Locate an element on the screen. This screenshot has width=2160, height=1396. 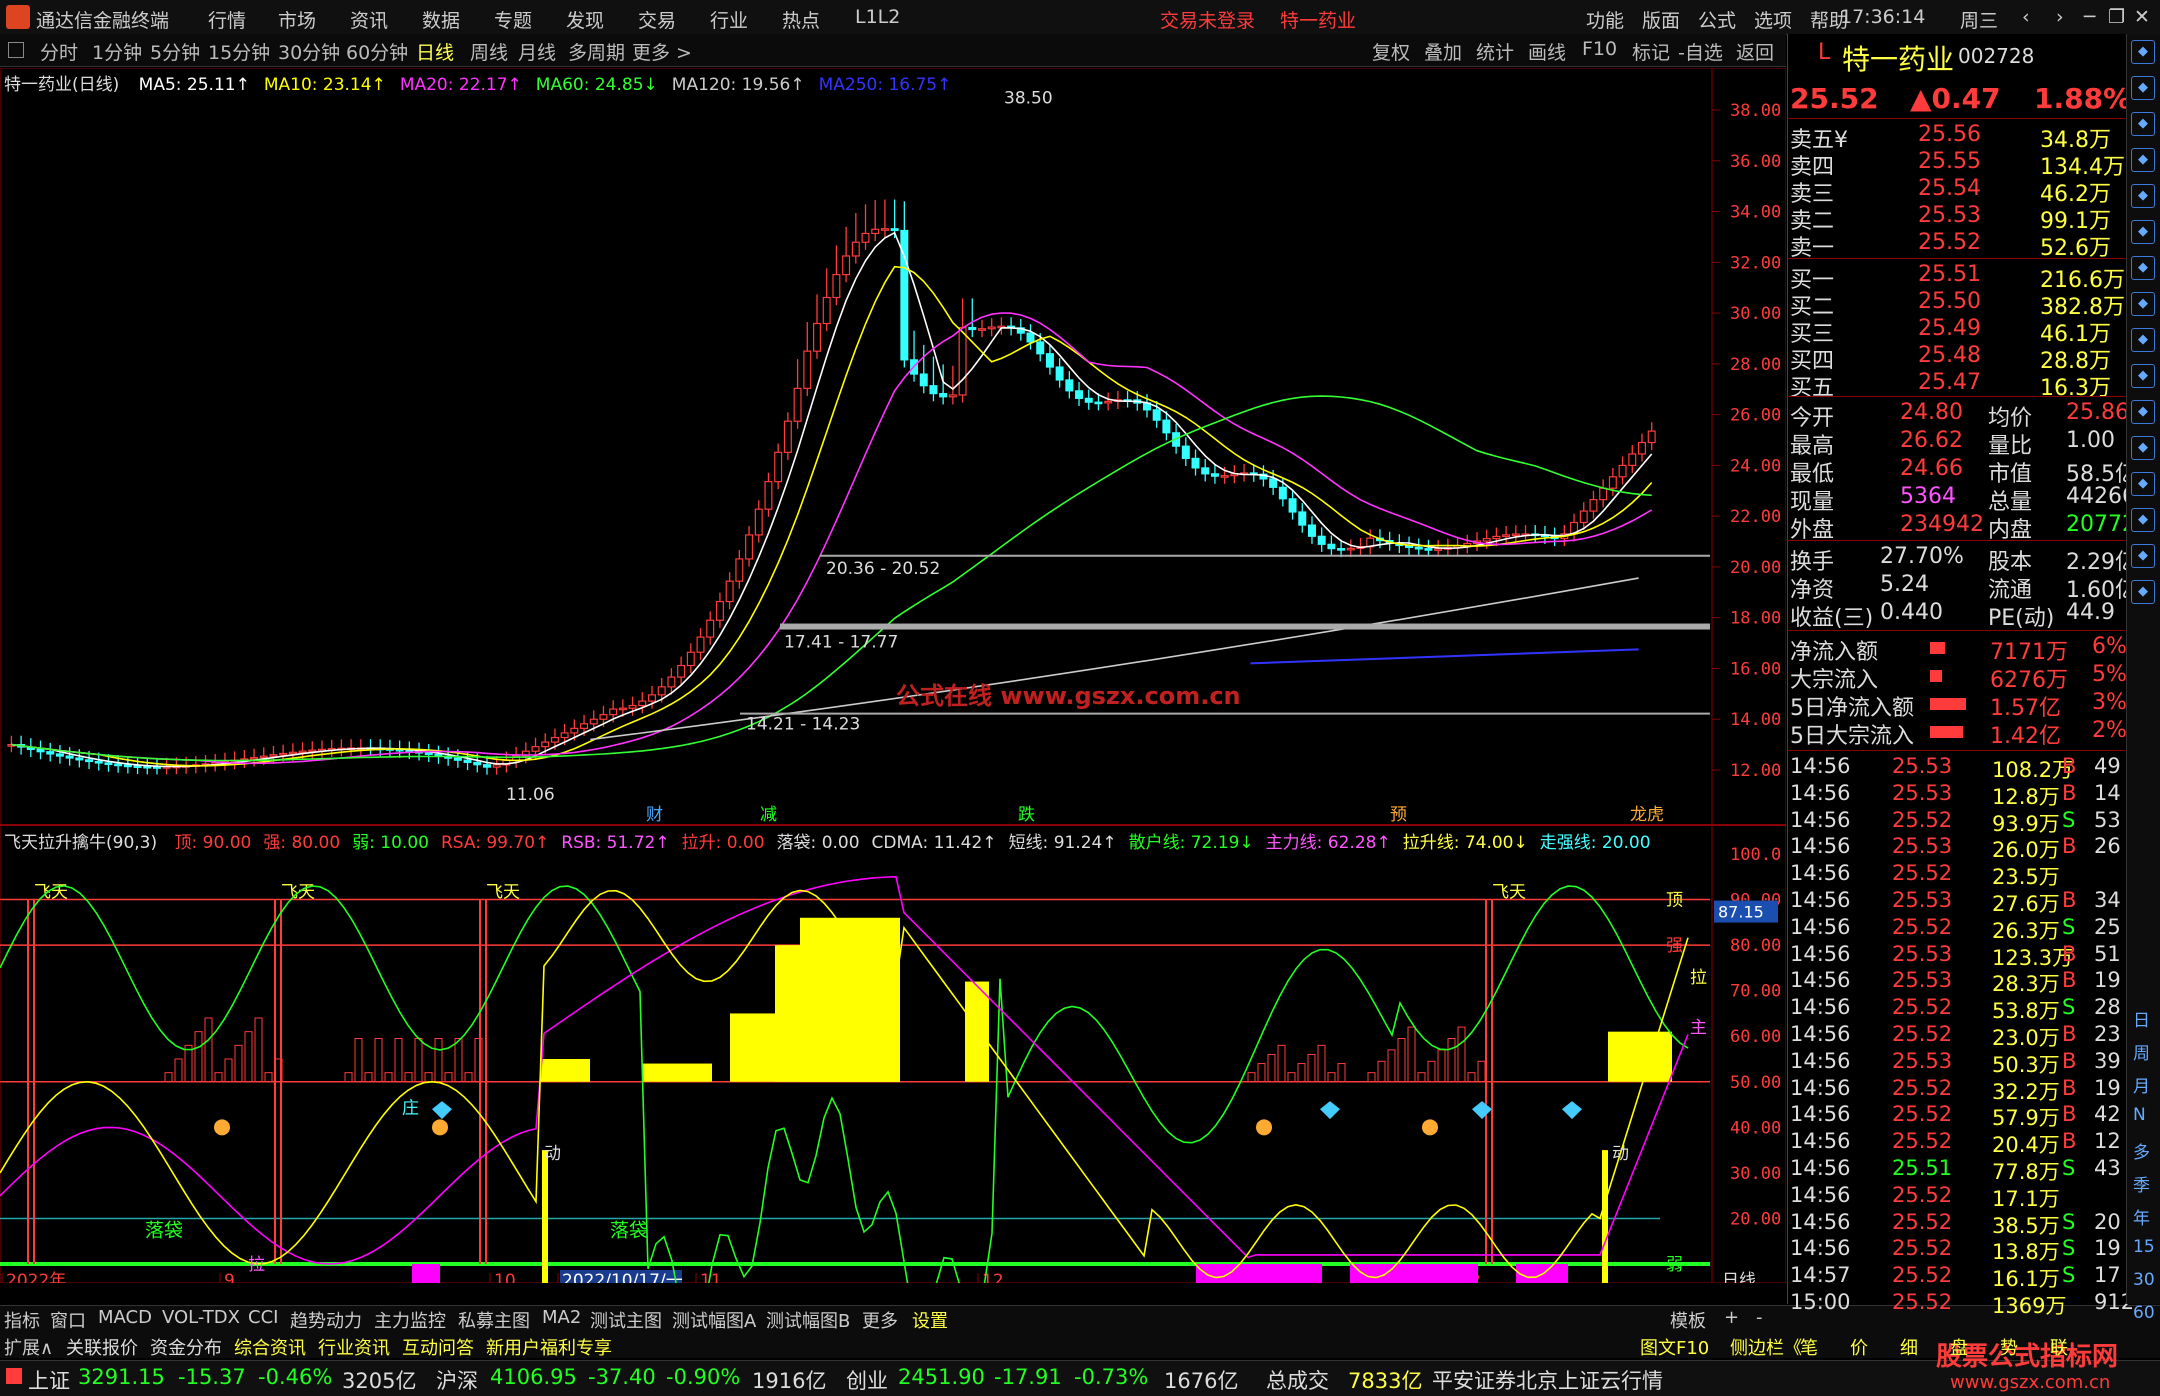
indicator-tab-10: 测试幅图A is located at coordinates (714, 1320).